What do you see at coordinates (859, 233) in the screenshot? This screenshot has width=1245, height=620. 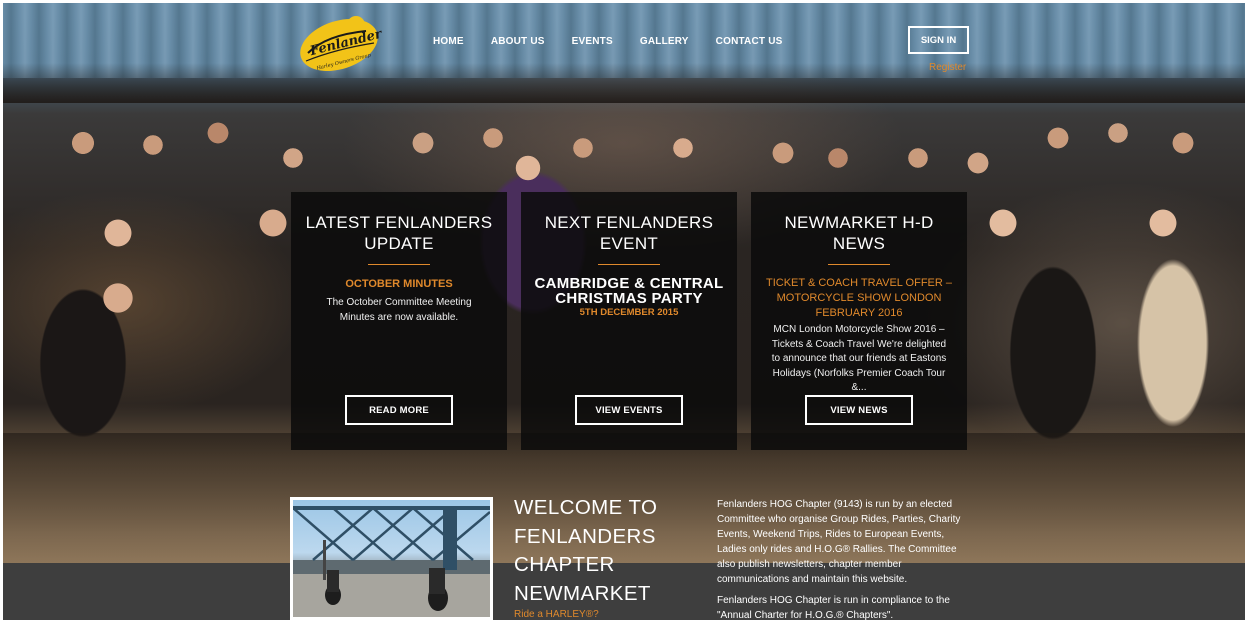 I see `panel-title: NEWMARKET H-D NEWS` at bounding box center [859, 233].